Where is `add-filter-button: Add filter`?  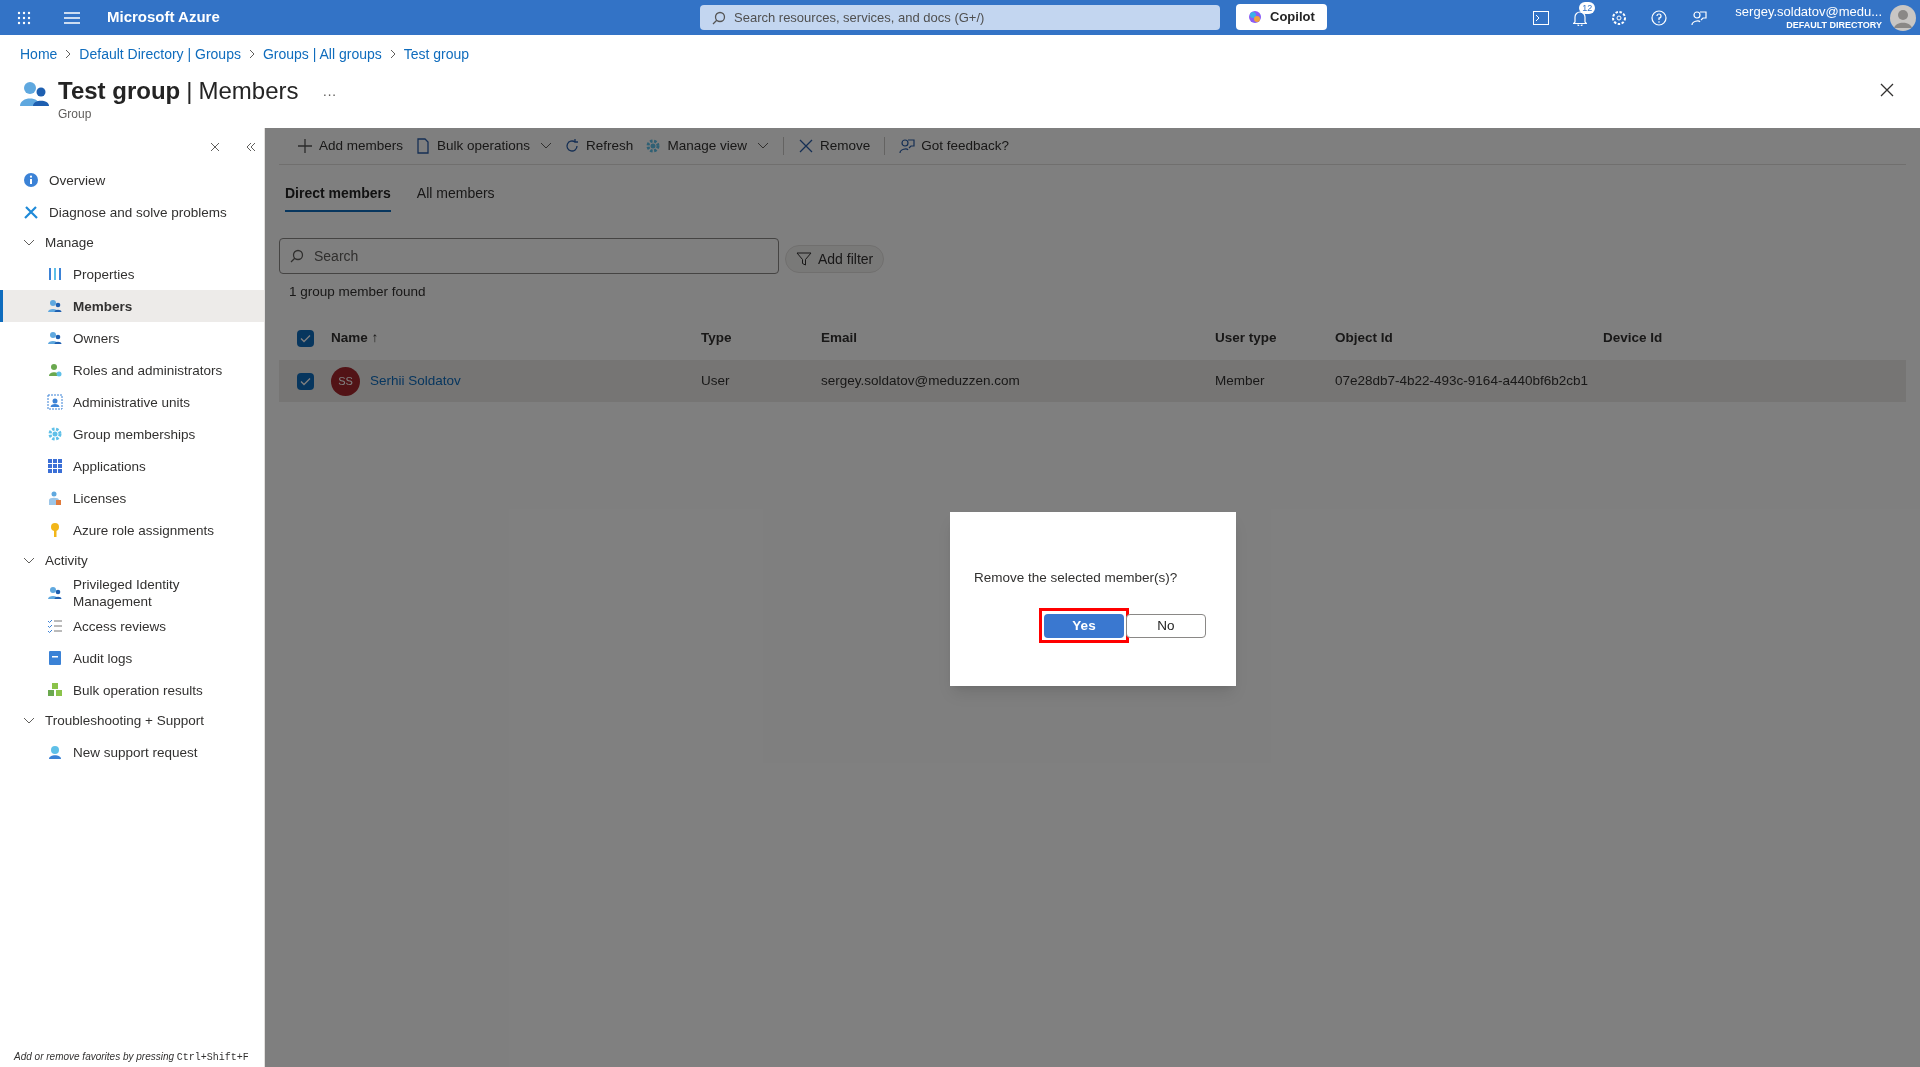
add-filter-button: Add filter is located at coordinates (835, 259).